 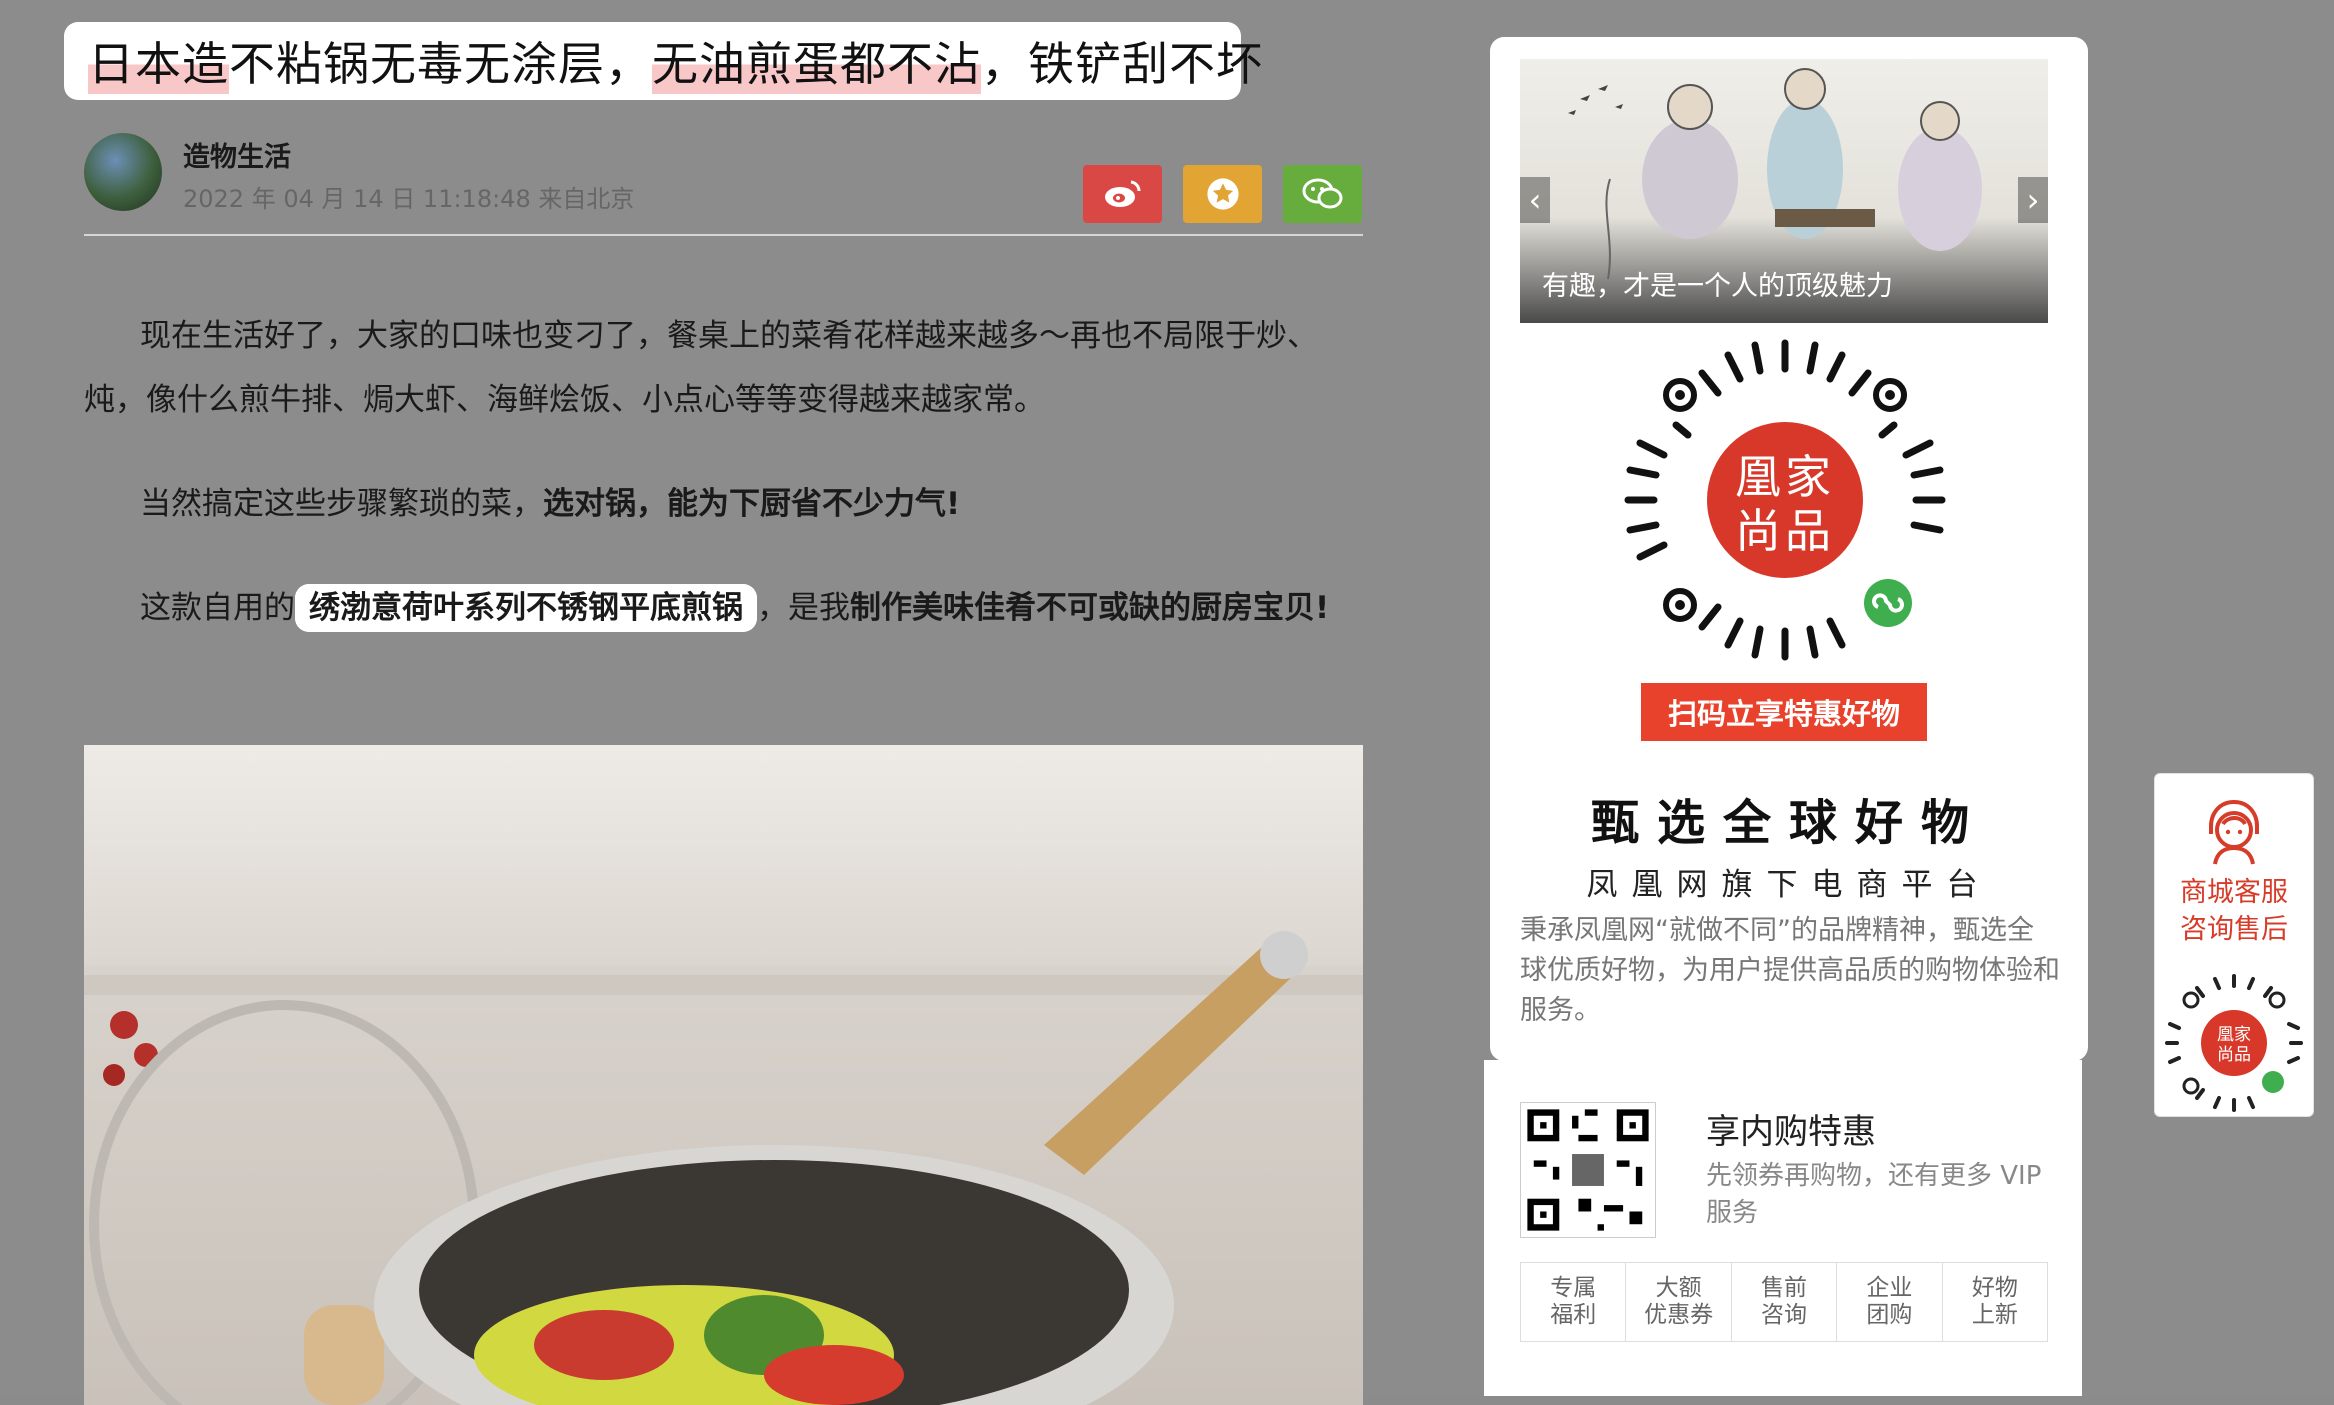 What do you see at coordinates (1890, 1302) in the screenshot?
I see `perk-item: 企业 团购` at bounding box center [1890, 1302].